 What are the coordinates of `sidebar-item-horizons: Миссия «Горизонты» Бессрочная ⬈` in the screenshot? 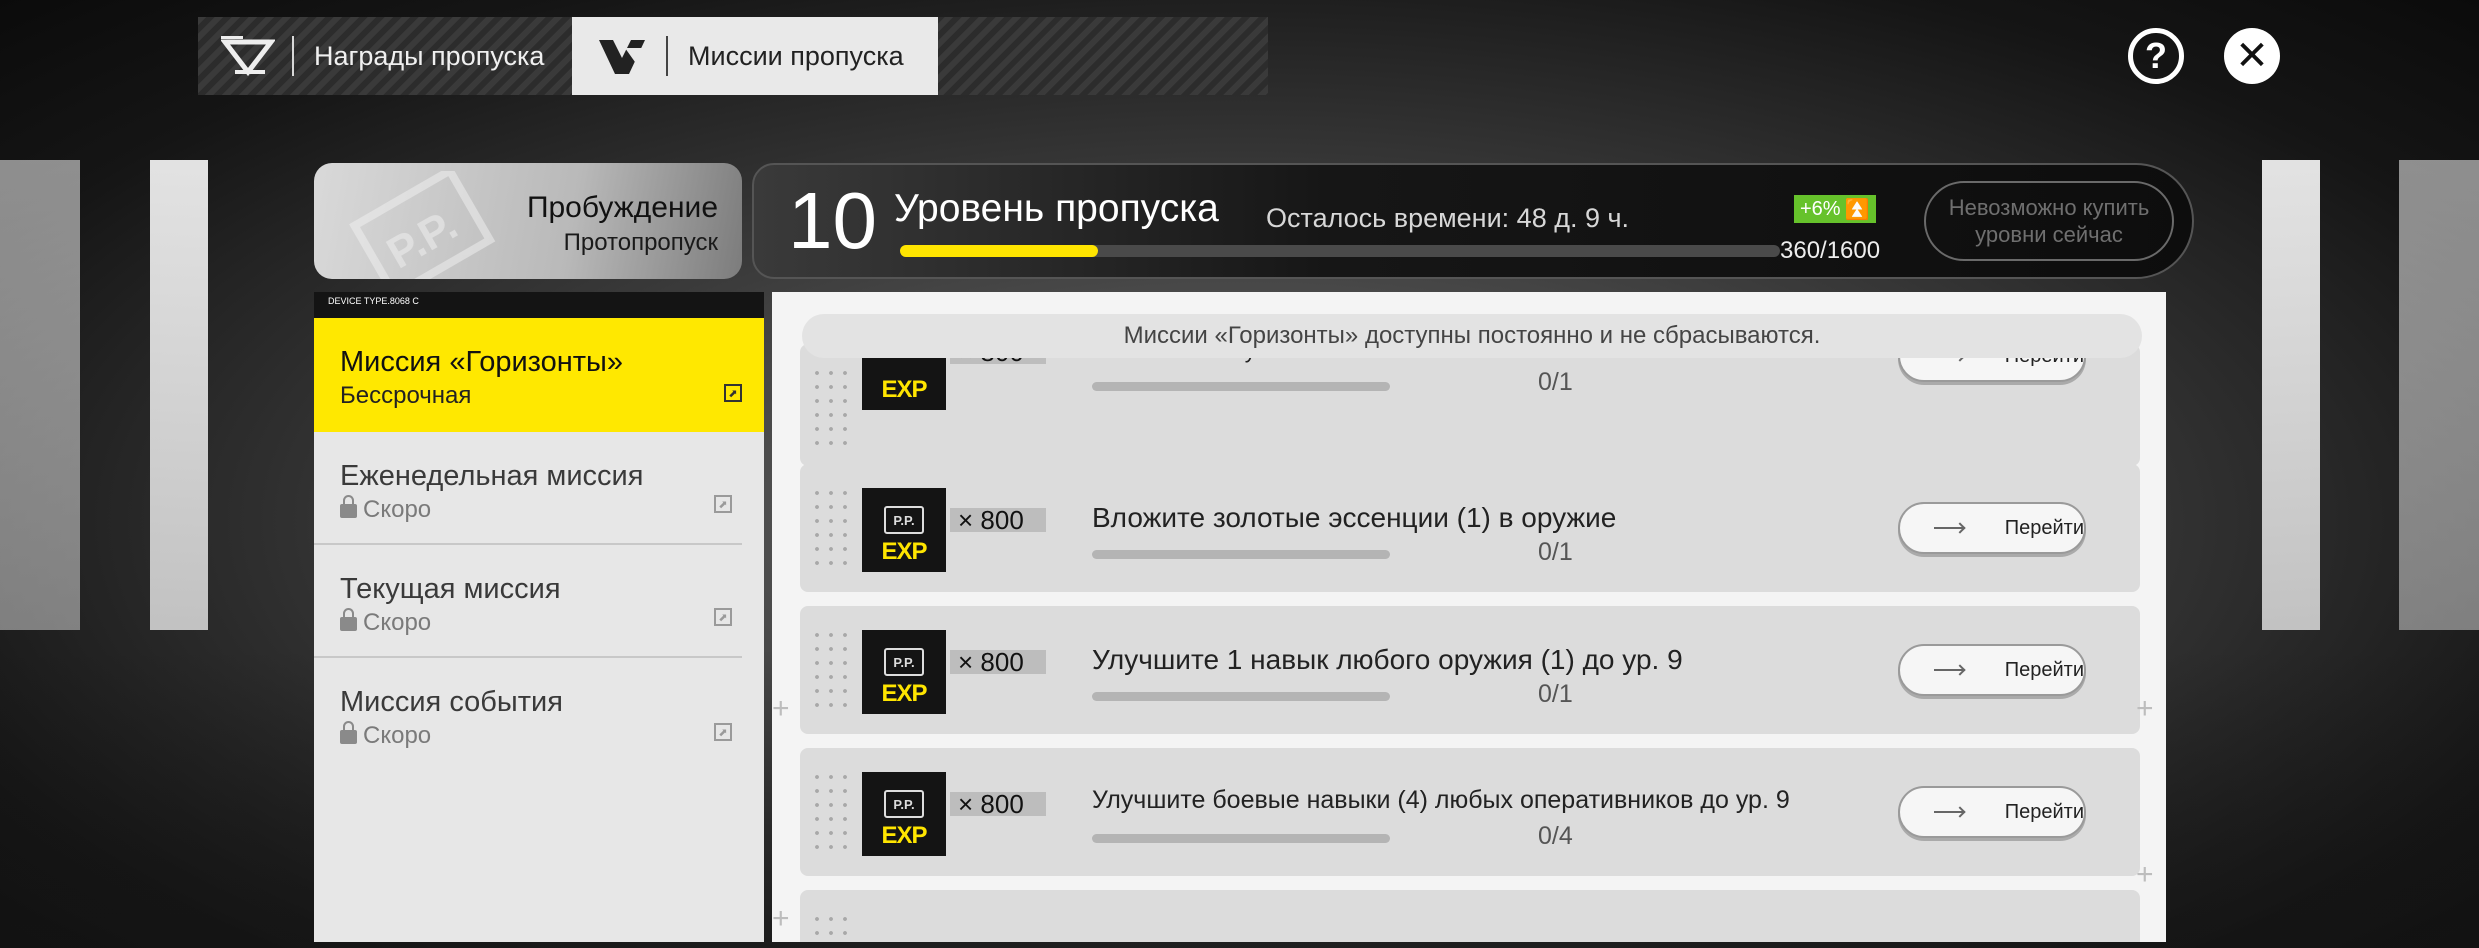 It's located at (539, 375).